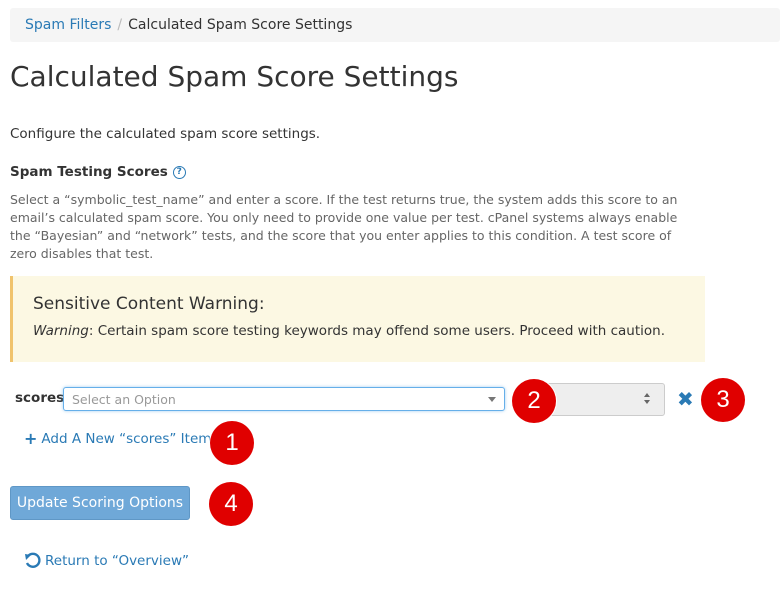 This screenshot has height=598, width=780. Describe the element at coordinates (31, 438) in the screenshot. I see `plus-icon: +` at that location.